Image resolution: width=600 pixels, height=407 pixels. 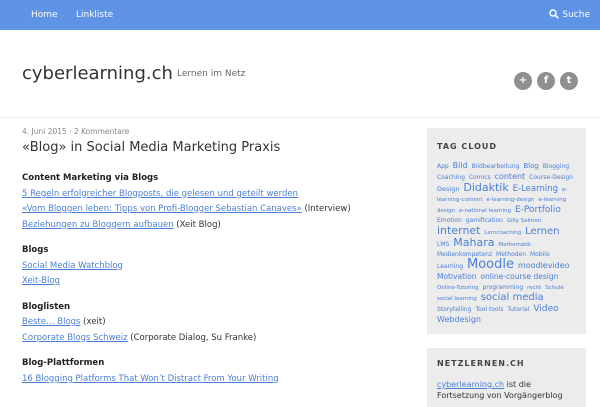 What do you see at coordinates (94, 15) in the screenshot?
I see `nav-linkliste-link: Linkliste` at bounding box center [94, 15].